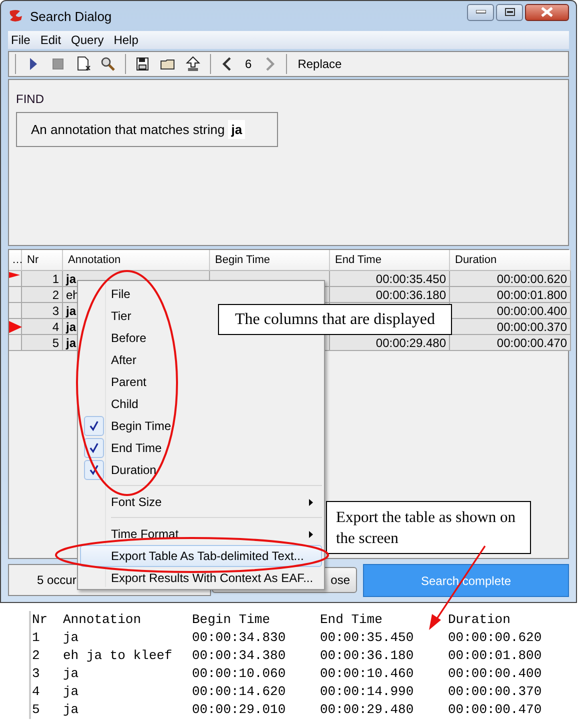 The width and height of the screenshot is (580, 720). I want to click on table-cell: 5, so click(42, 343).